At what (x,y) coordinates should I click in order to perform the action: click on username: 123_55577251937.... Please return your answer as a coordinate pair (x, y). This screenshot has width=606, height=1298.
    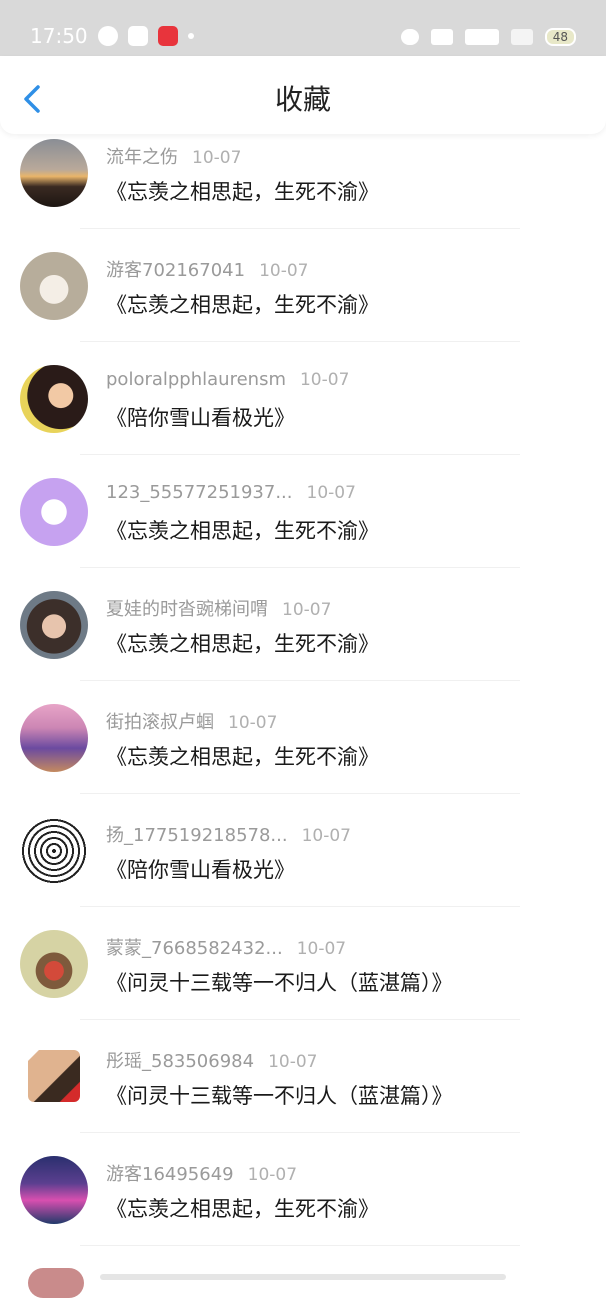
    Looking at the image, I should click on (199, 492).